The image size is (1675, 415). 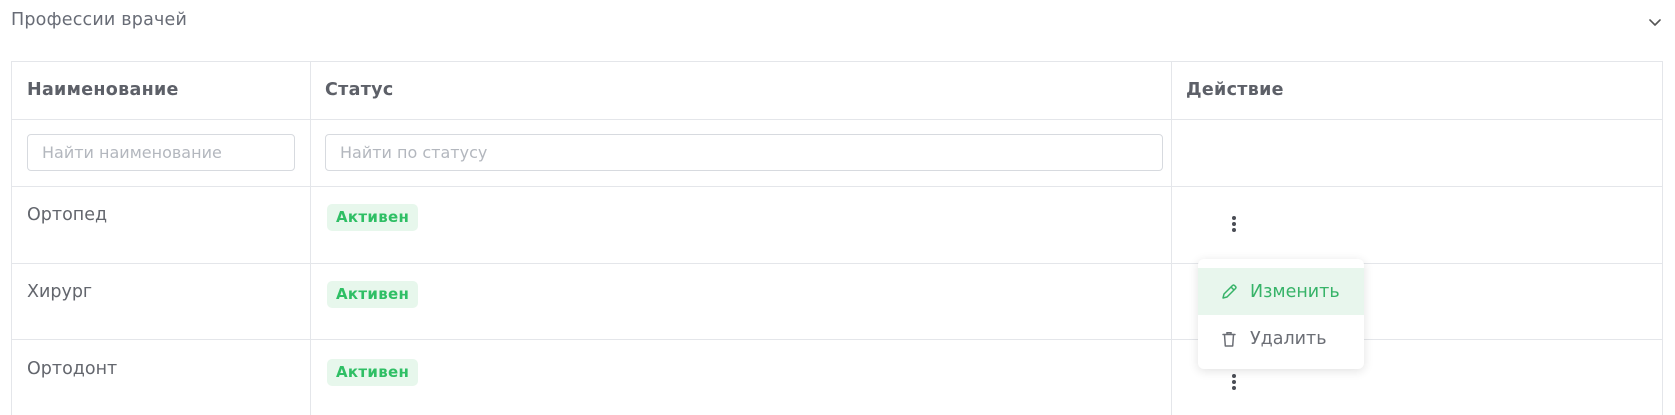 I want to click on row-name: Ортопед, so click(x=67, y=215).